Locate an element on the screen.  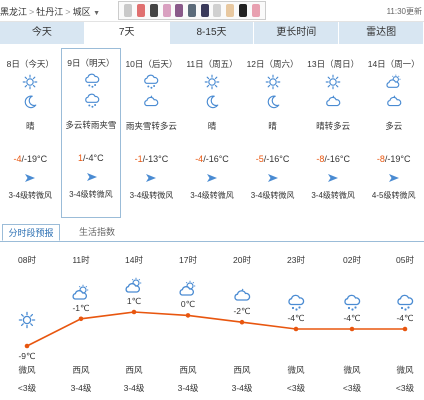
hour-temperature: -1℃ is located at coordinates (81, 307).